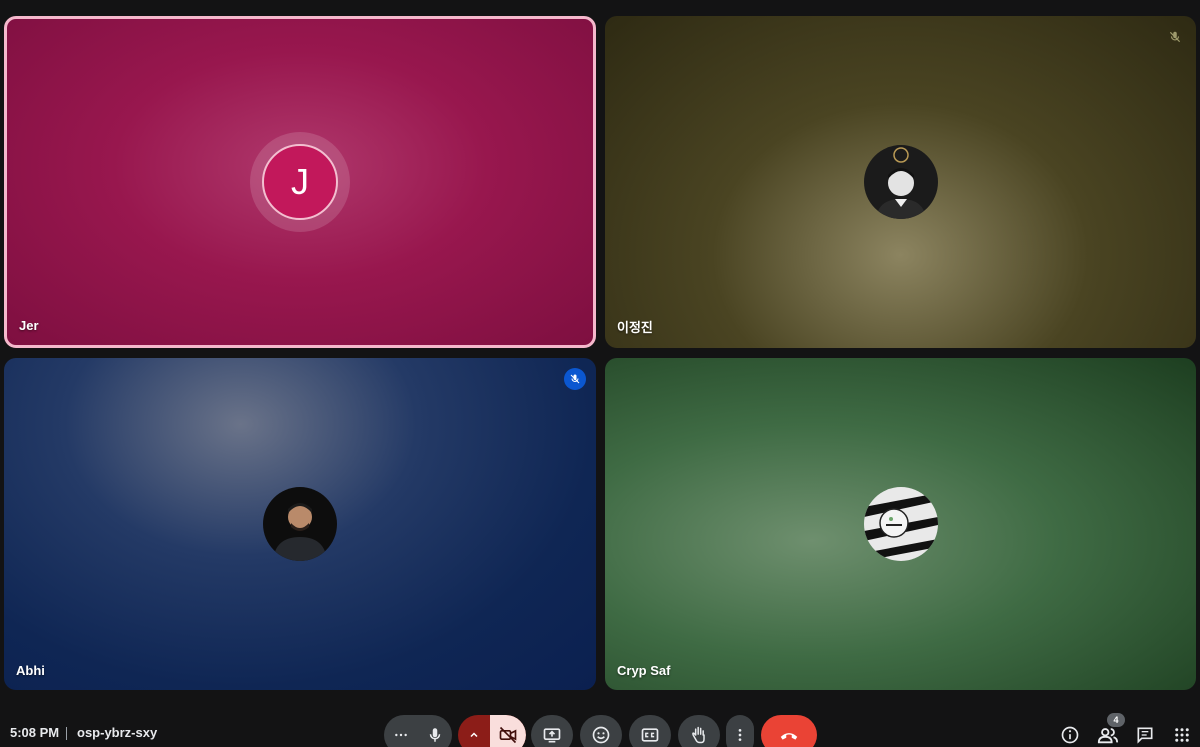  I want to click on raise-hand-button, so click(699, 731).